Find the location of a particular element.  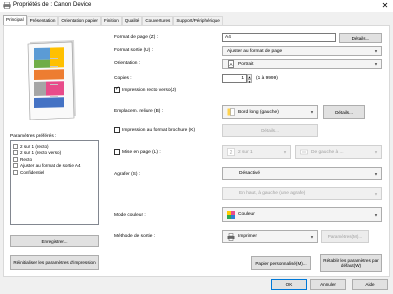

layout-select: 2 2 sur 1 ▼ is located at coordinates (256, 152).